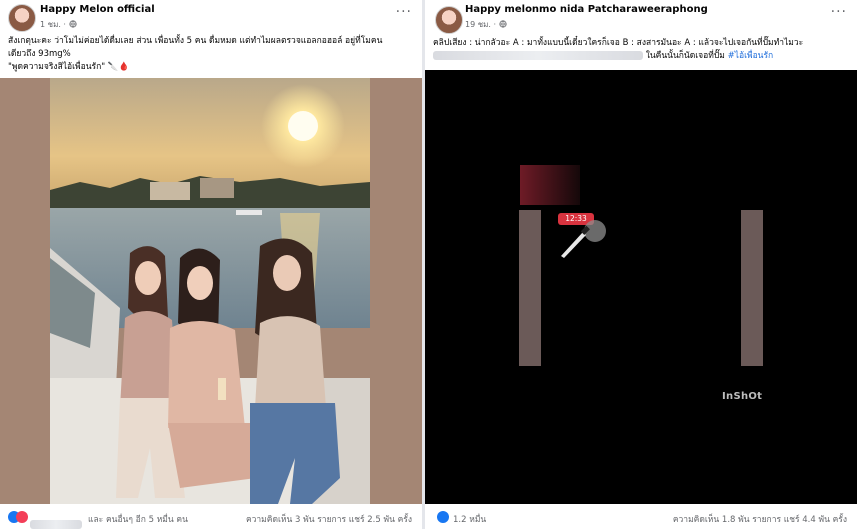 Image resolution: width=857 pixels, height=529 pixels. I want to click on post-time: 19 ชม. ·, so click(480, 24).